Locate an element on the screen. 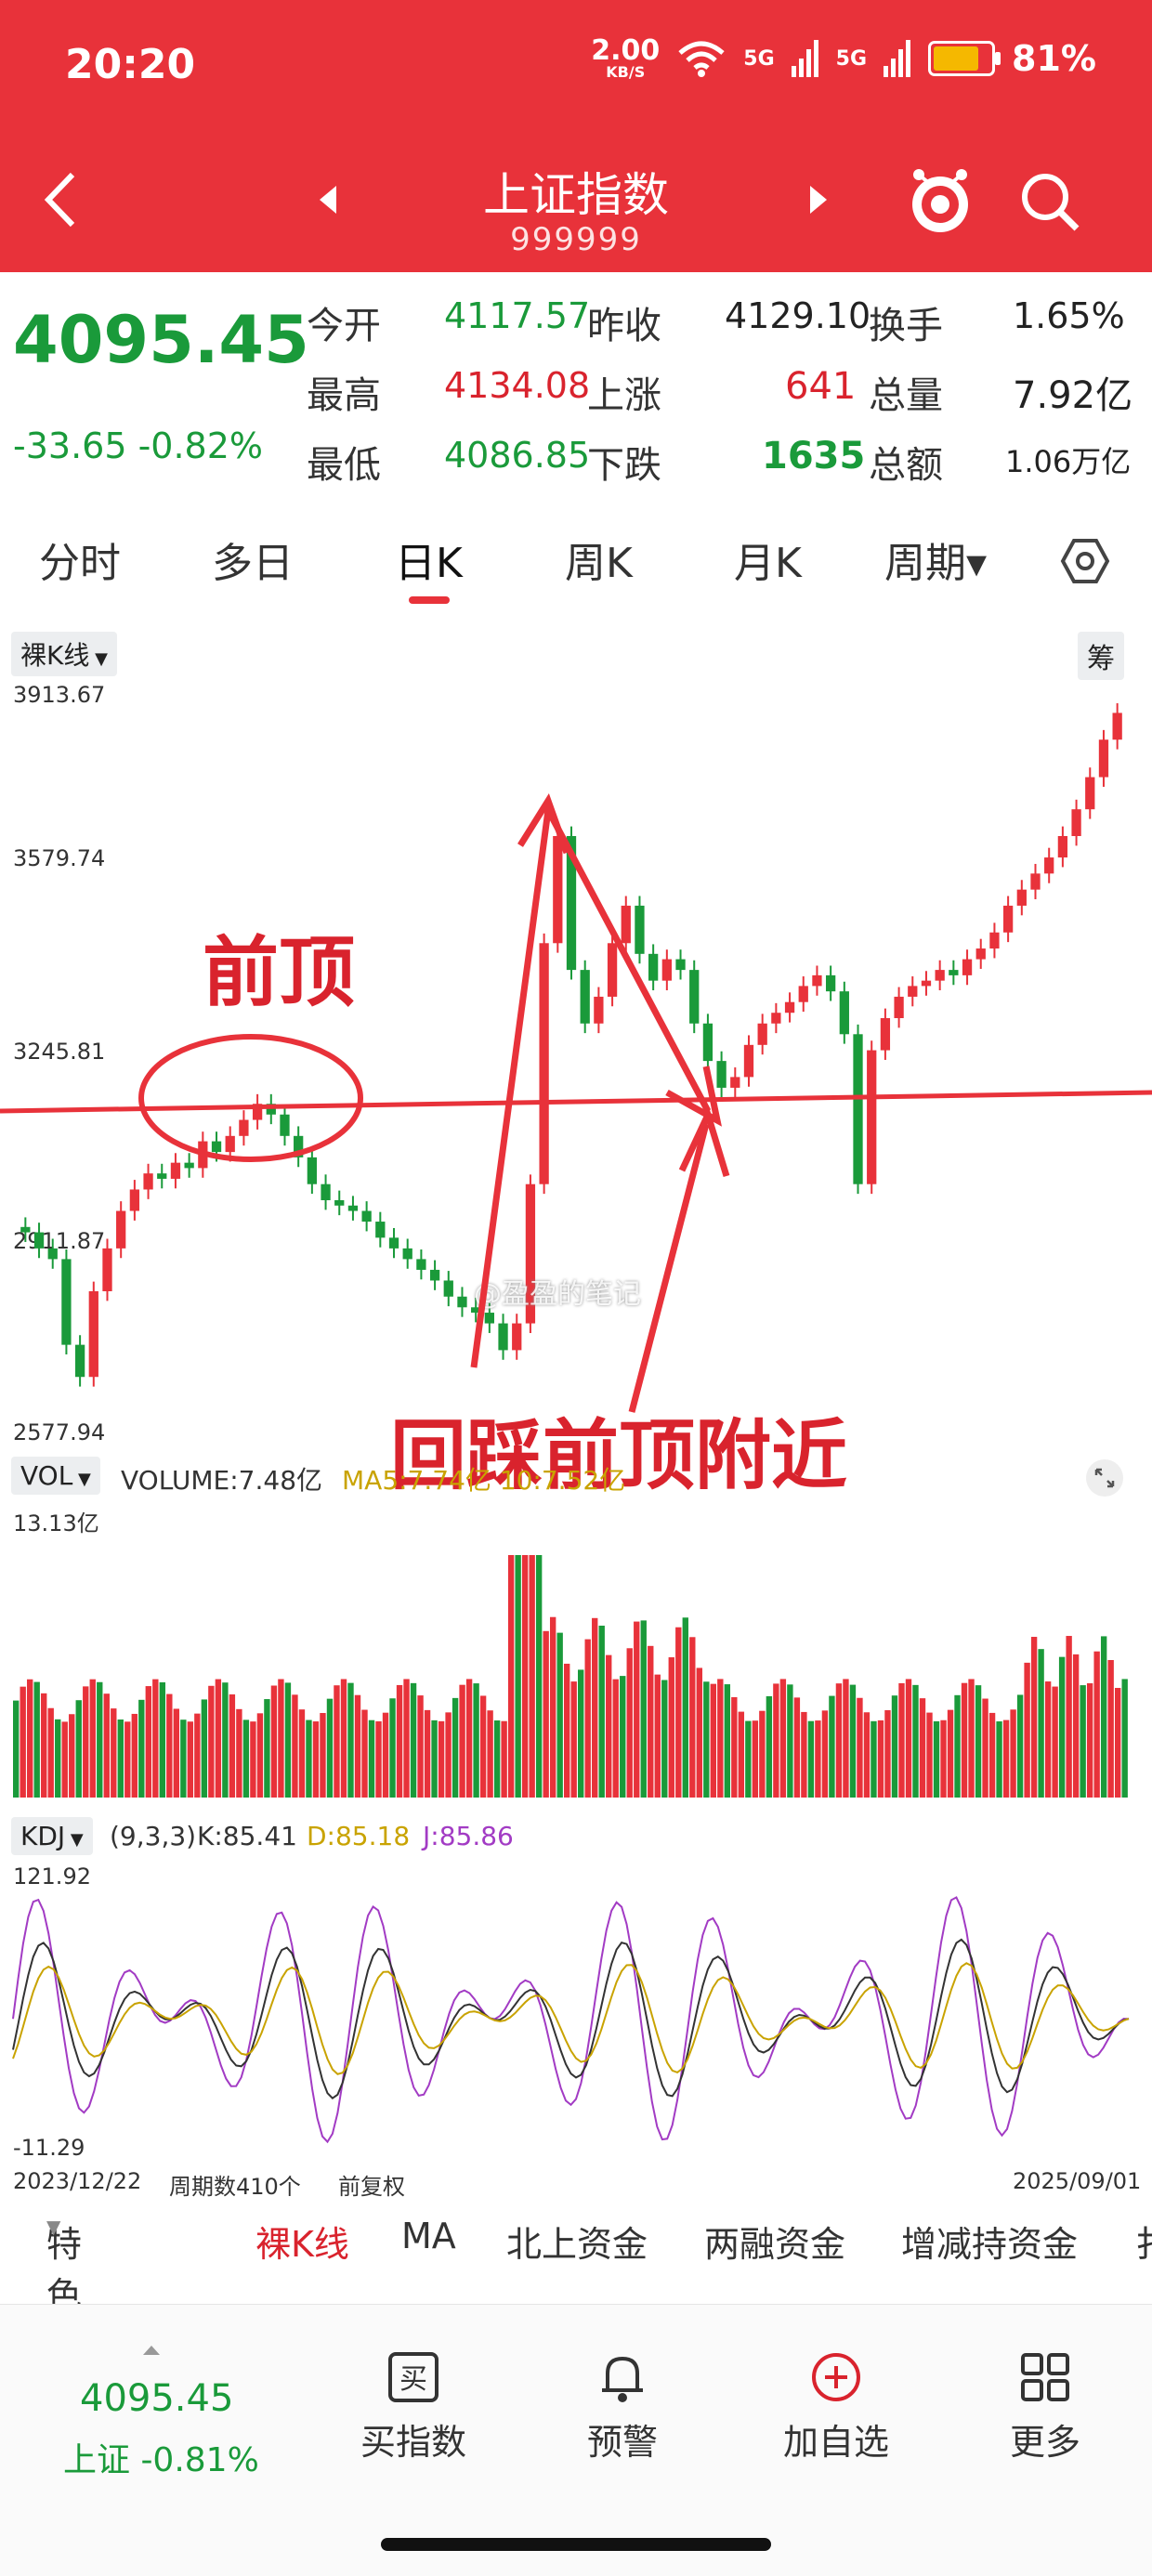 This screenshot has height=2576, width=1152. indicator-tab-more: 扌 is located at coordinates (1143, 2241).